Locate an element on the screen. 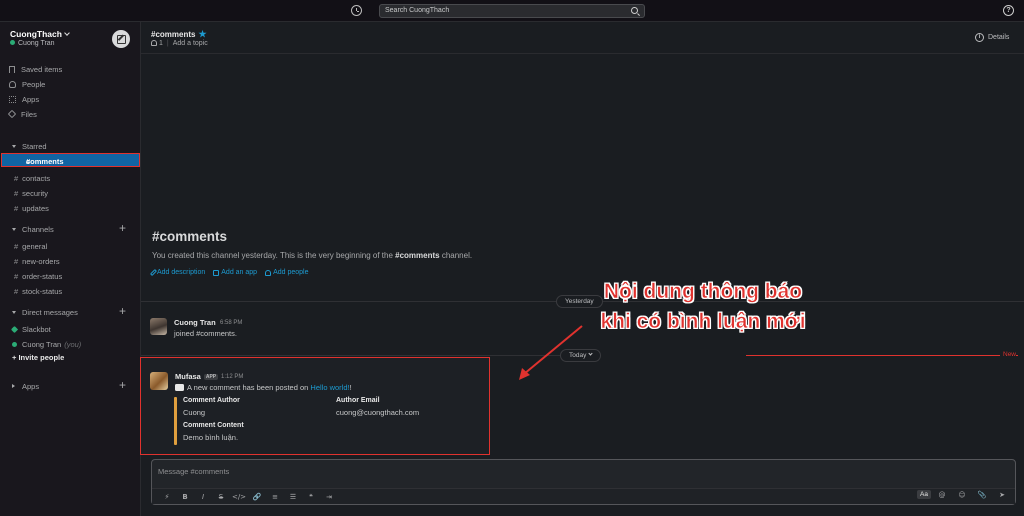 The image size is (1024, 516). sidebar-item-contacts: # contacts is located at coordinates (32, 178).